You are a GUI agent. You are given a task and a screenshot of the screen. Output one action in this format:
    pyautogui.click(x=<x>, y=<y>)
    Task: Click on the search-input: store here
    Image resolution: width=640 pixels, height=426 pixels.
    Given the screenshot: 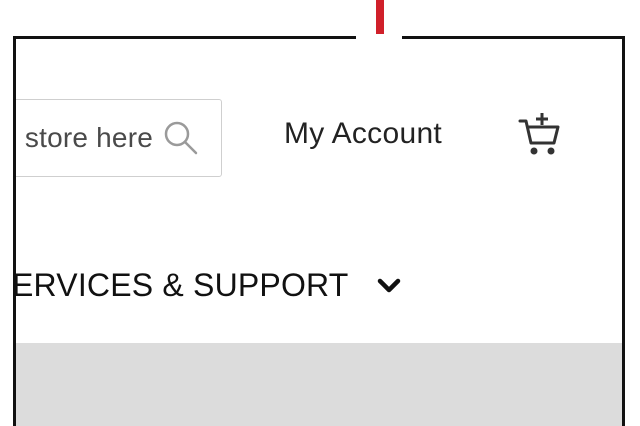 What is the action you would take?
    pyautogui.click(x=119, y=138)
    